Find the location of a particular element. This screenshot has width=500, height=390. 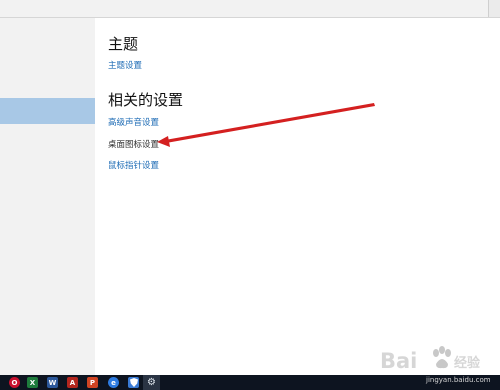

theme-settings-link: 主题设置 is located at coordinates (125, 65).